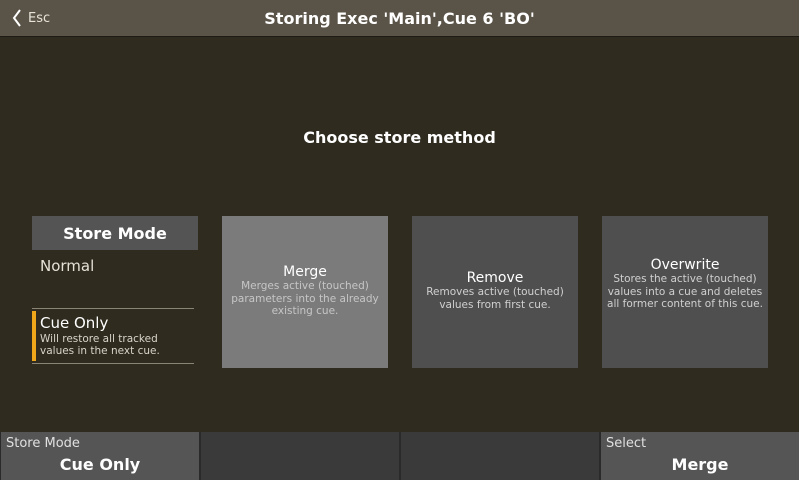  I want to click on softkey-bar: Store Mode Cue Only Select Merge, so click(399, 456).